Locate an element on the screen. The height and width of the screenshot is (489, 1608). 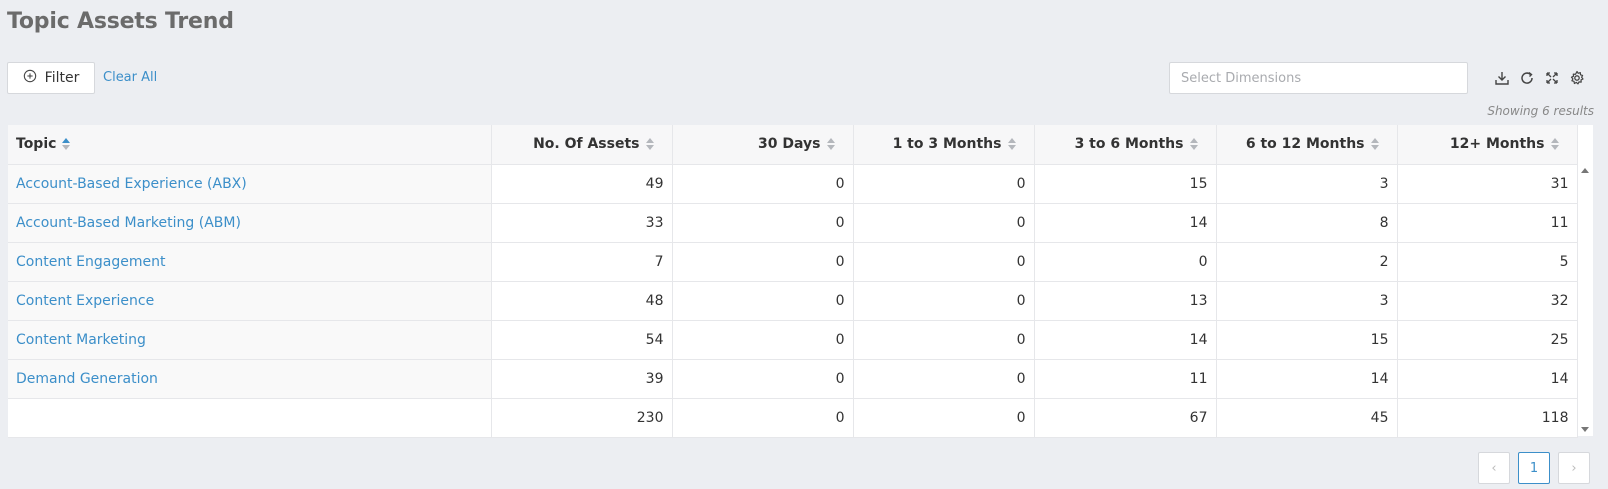
table-cell: 48 is located at coordinates (582, 301).